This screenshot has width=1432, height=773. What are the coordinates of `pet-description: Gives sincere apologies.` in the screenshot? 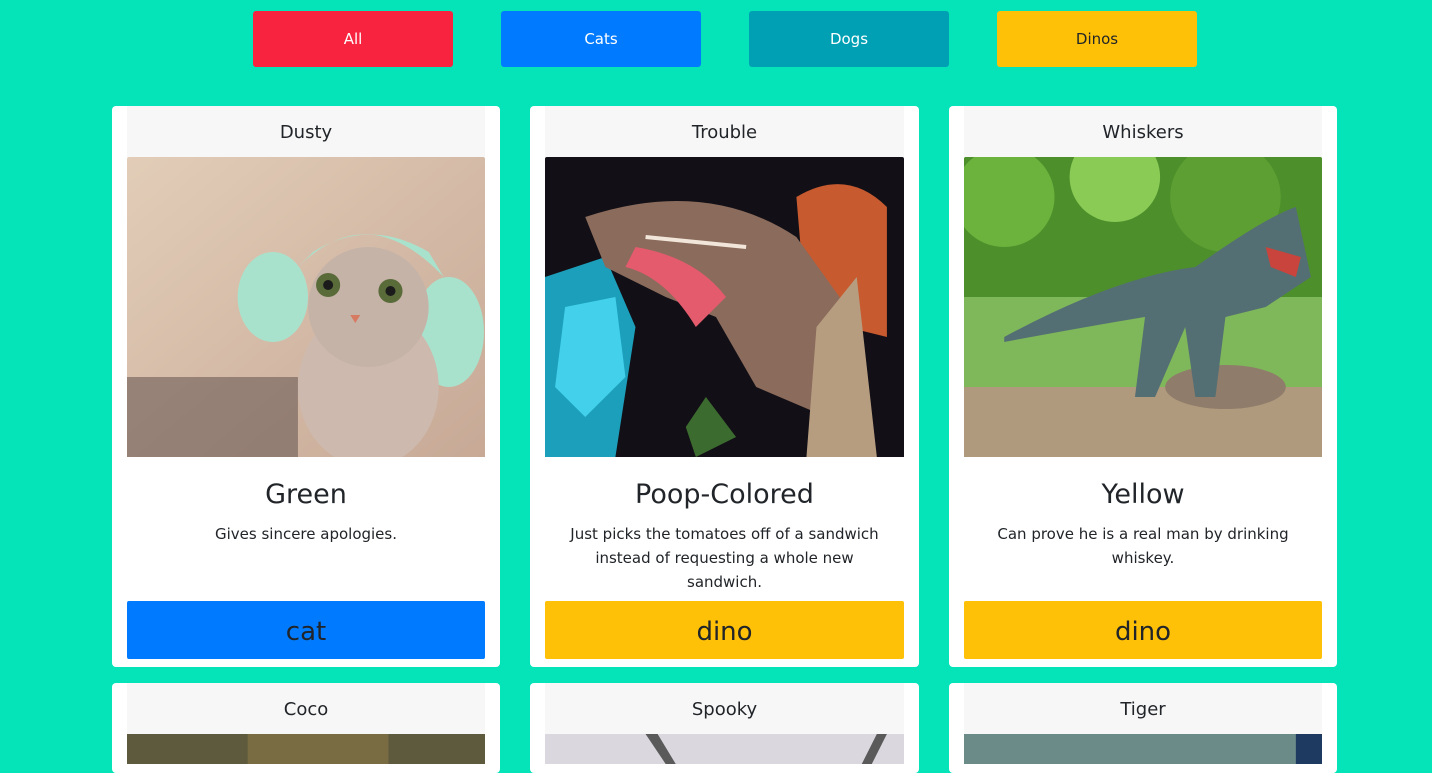 It's located at (305, 534).